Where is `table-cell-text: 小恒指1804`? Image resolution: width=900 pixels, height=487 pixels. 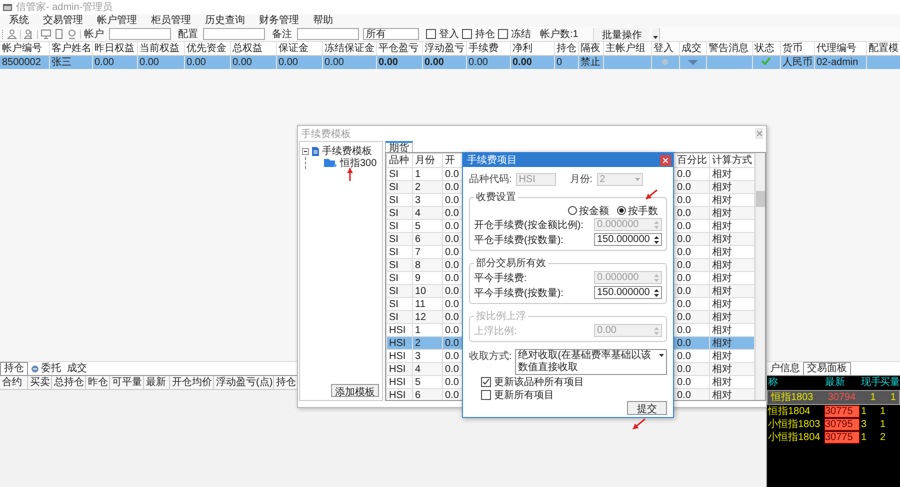 table-cell-text: 小恒指1804 is located at coordinates (794, 437).